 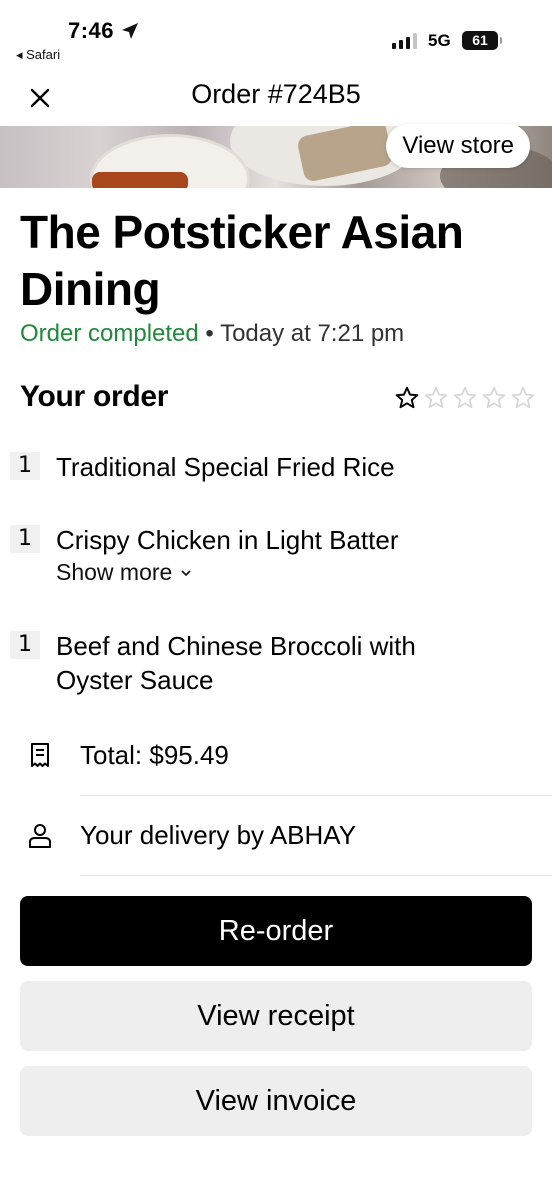 I want to click on show-more-label: Show more, so click(x=114, y=572).